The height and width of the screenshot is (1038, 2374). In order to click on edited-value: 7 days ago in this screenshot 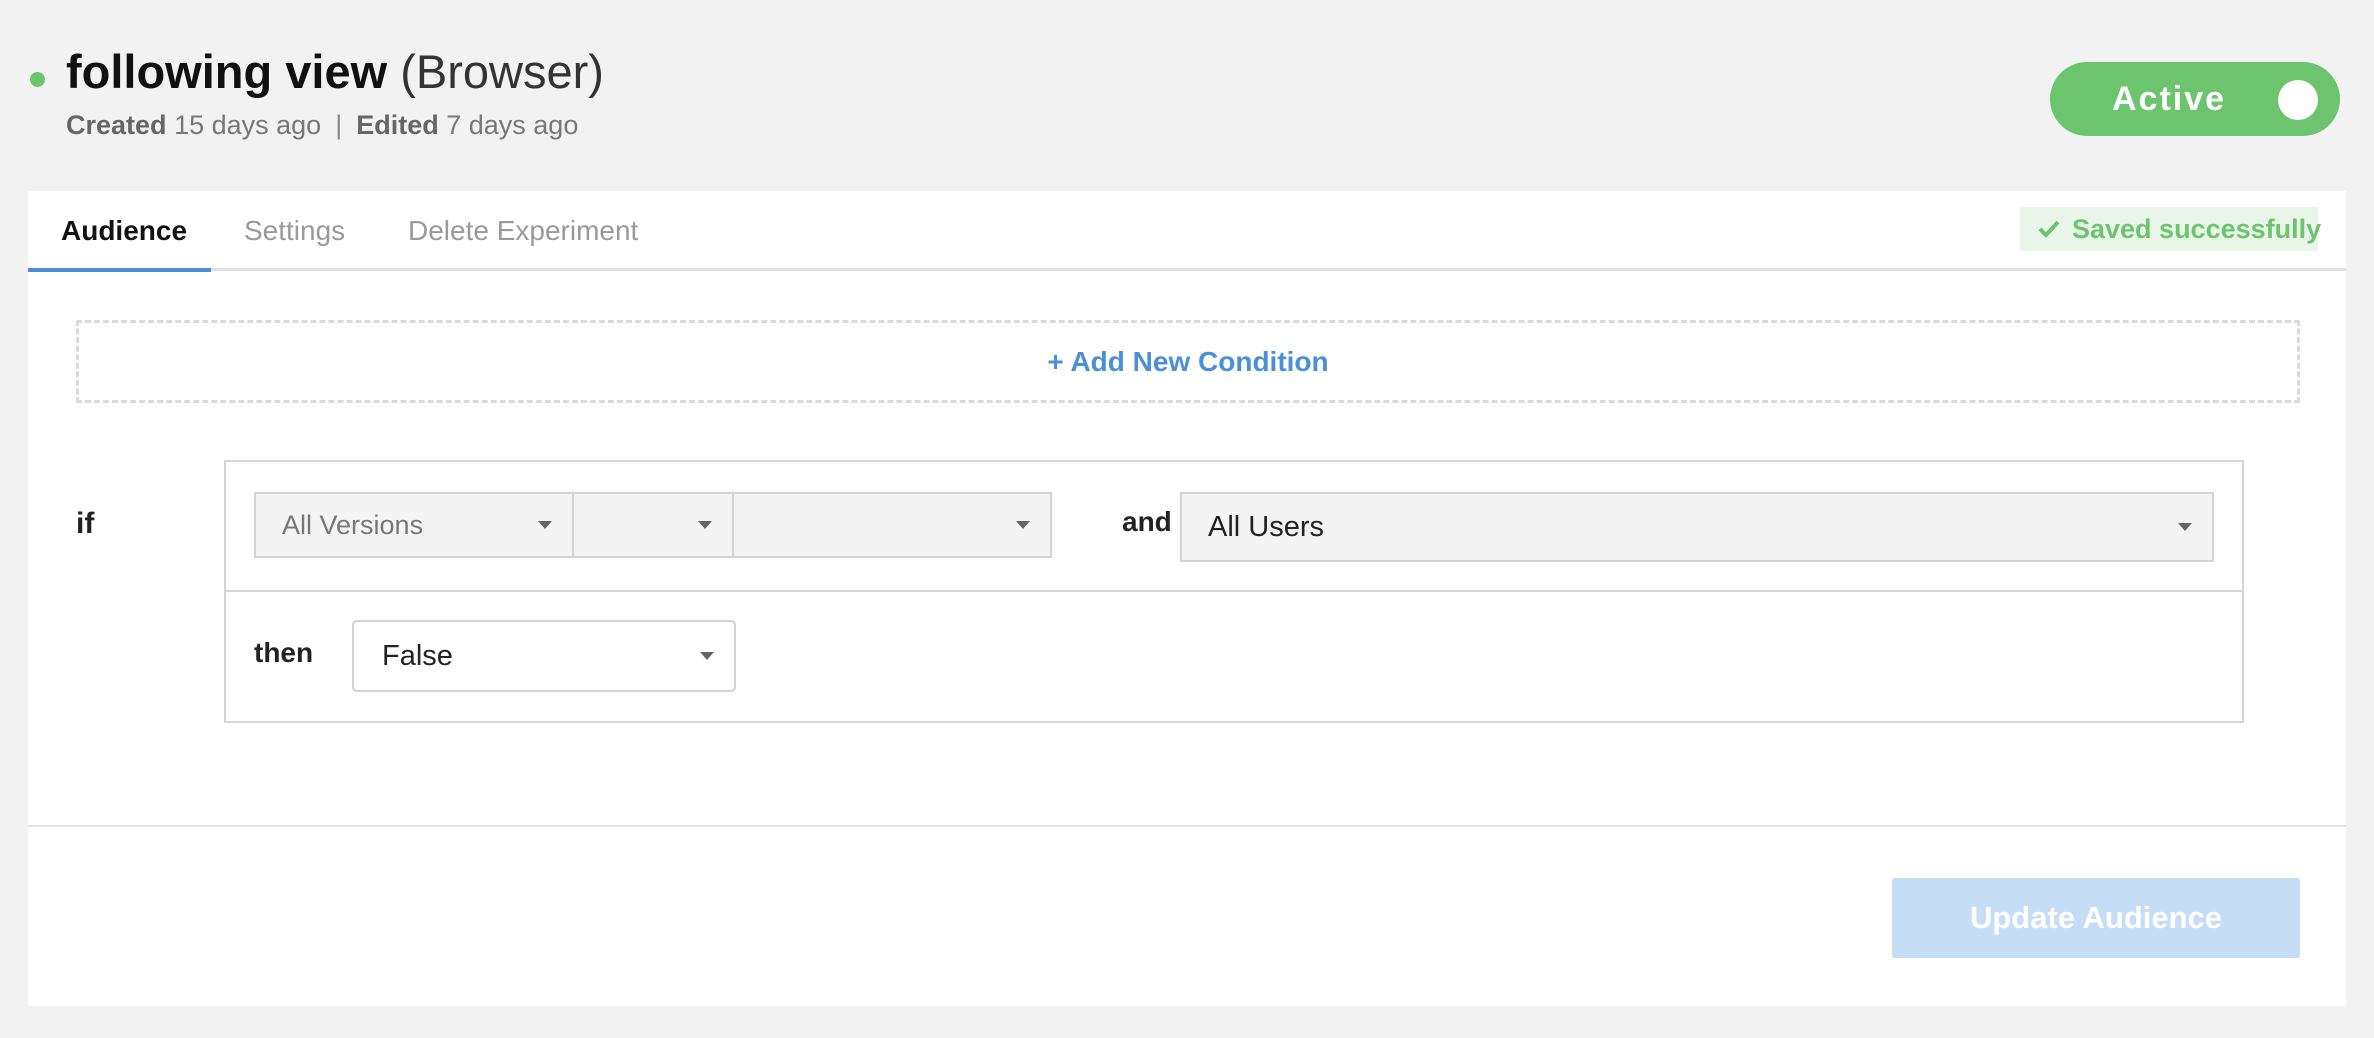, I will do `click(512, 125)`.